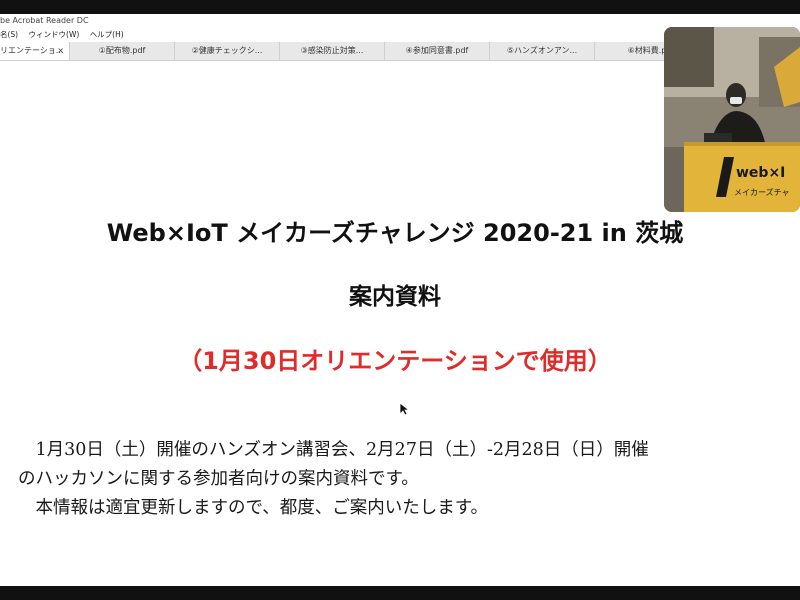 The height and width of the screenshot is (600, 800). What do you see at coordinates (9, 34) in the screenshot?
I see `menu-item-sign: 名(S)` at bounding box center [9, 34].